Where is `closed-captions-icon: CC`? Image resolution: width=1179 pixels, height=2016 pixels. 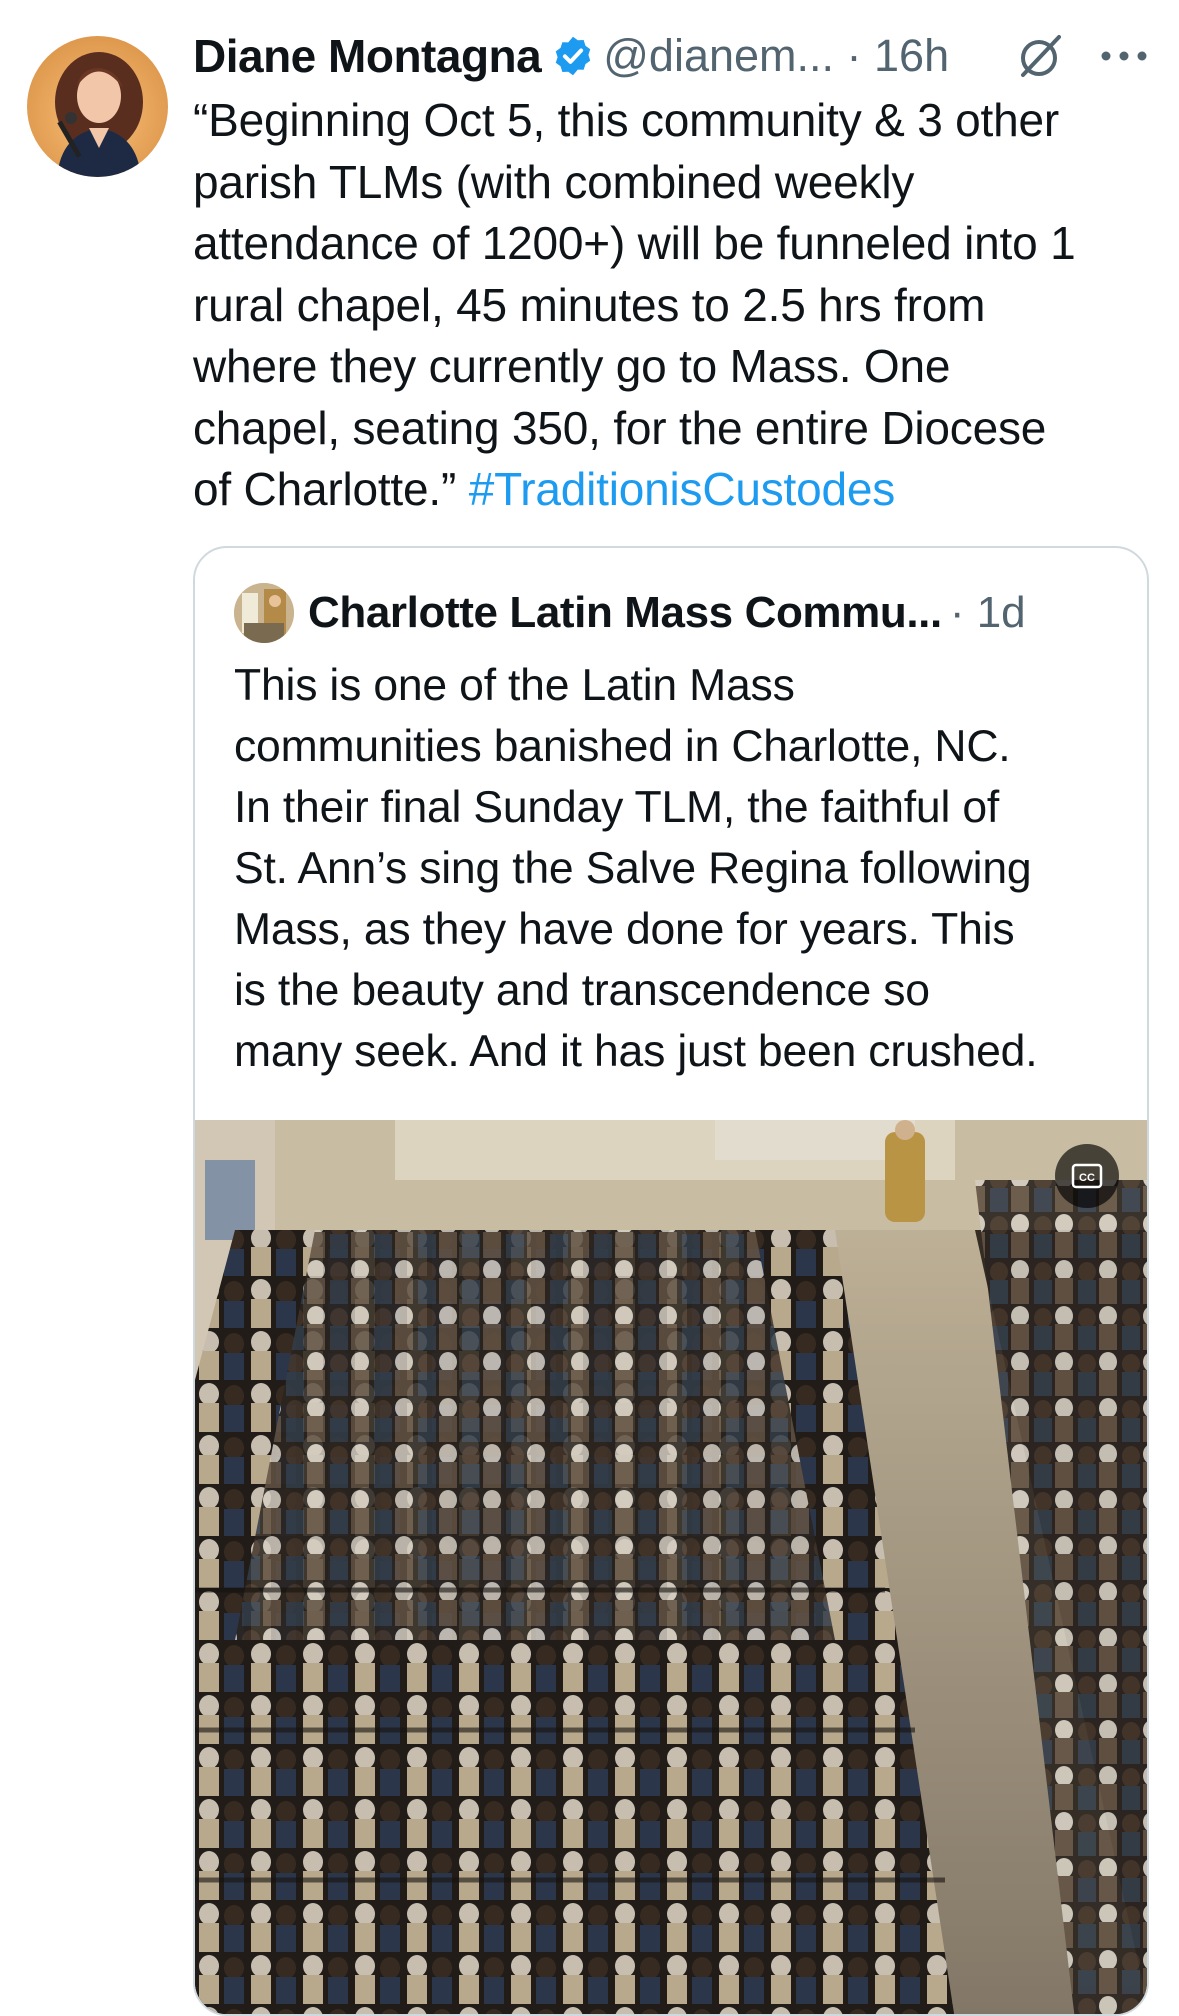 closed-captions-icon: CC is located at coordinates (1087, 1176).